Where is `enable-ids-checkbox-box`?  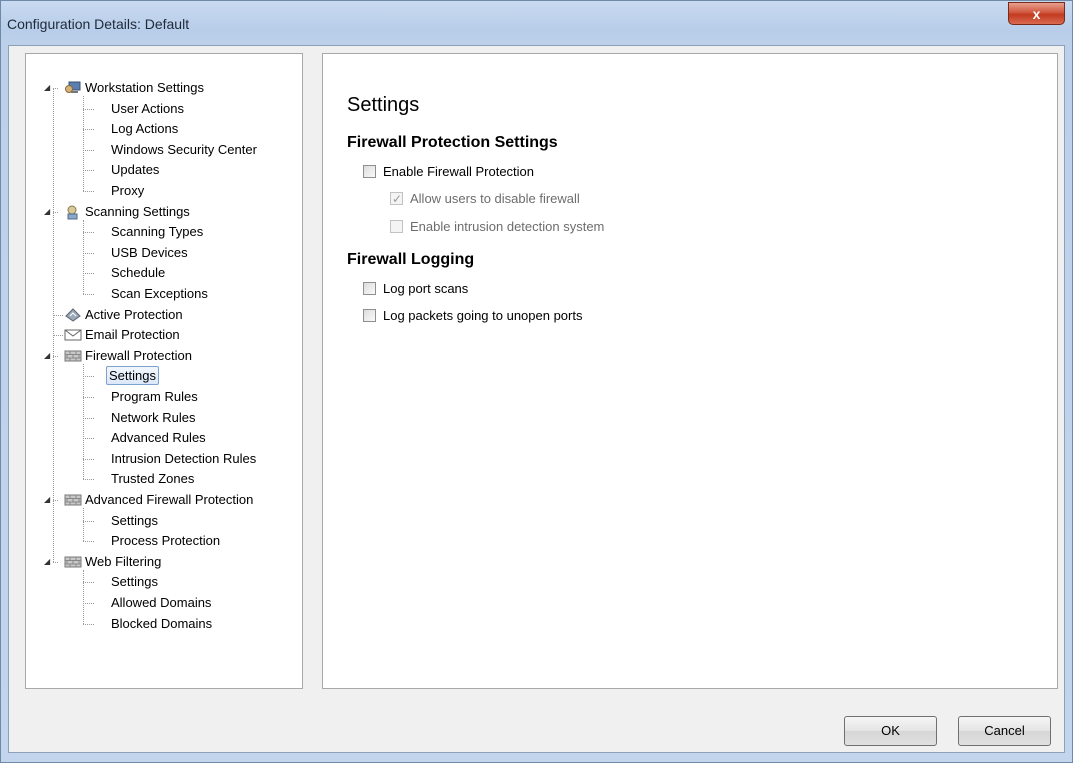
enable-ids-checkbox-box is located at coordinates (396, 226).